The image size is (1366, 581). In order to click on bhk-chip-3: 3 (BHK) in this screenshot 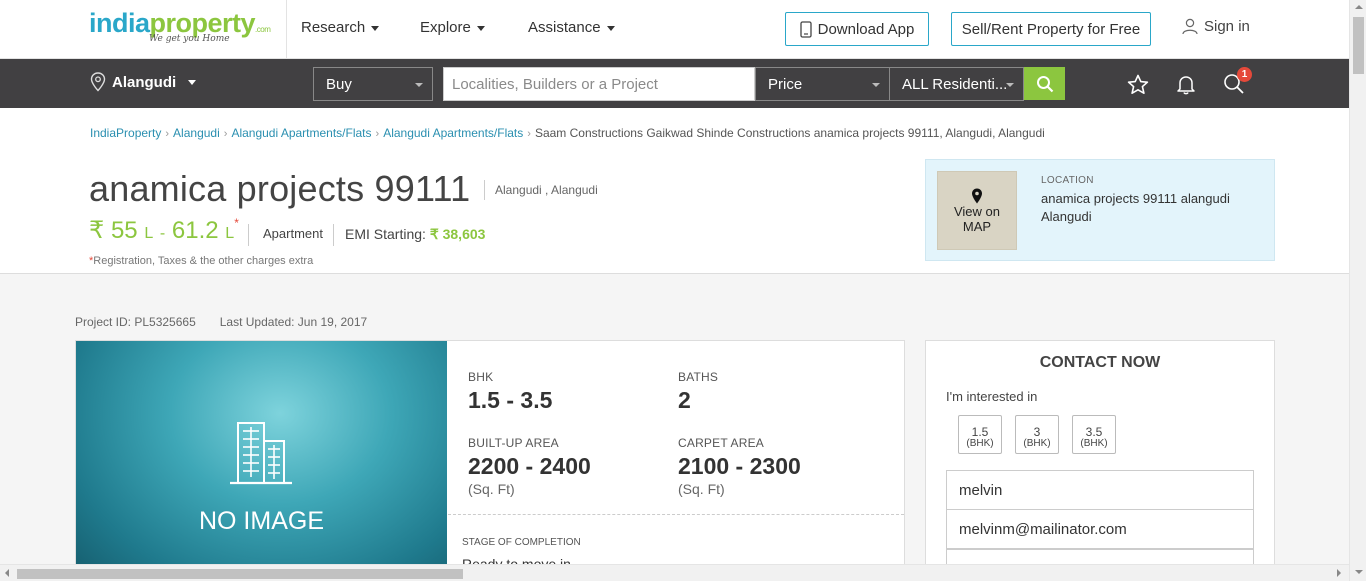, I will do `click(1037, 434)`.